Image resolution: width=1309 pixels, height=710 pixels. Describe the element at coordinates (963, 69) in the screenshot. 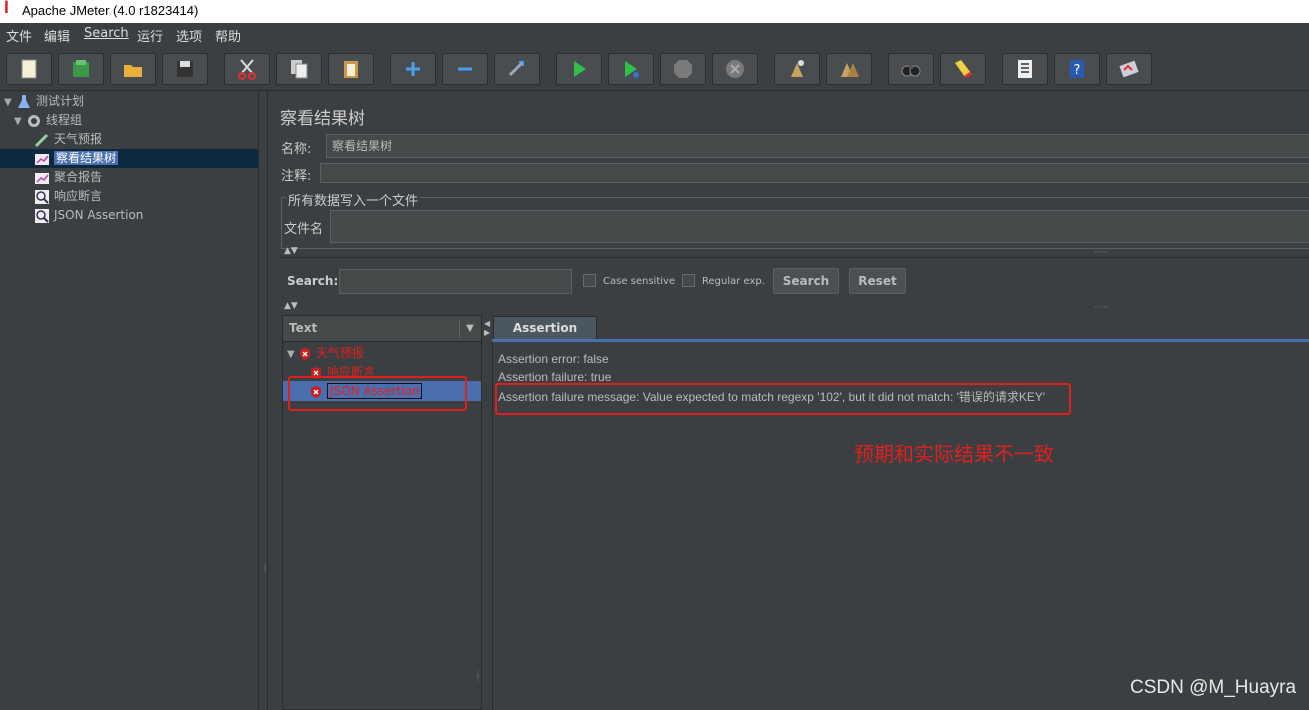

I see `reset-search-button` at that location.